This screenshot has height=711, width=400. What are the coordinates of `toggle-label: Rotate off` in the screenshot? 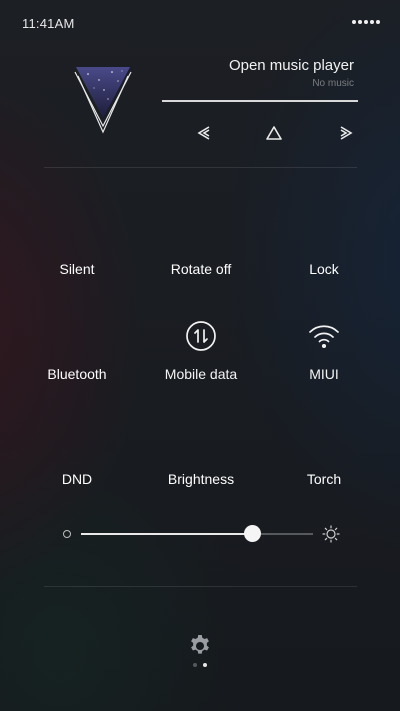 It's located at (201, 269).